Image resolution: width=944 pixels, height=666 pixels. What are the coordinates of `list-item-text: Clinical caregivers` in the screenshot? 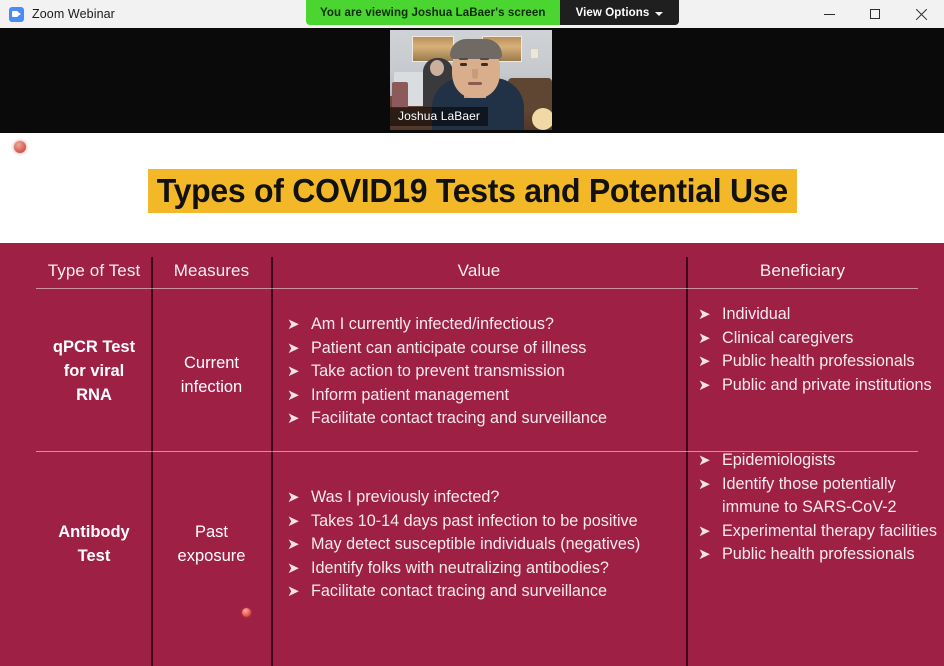 It's located at (788, 337).